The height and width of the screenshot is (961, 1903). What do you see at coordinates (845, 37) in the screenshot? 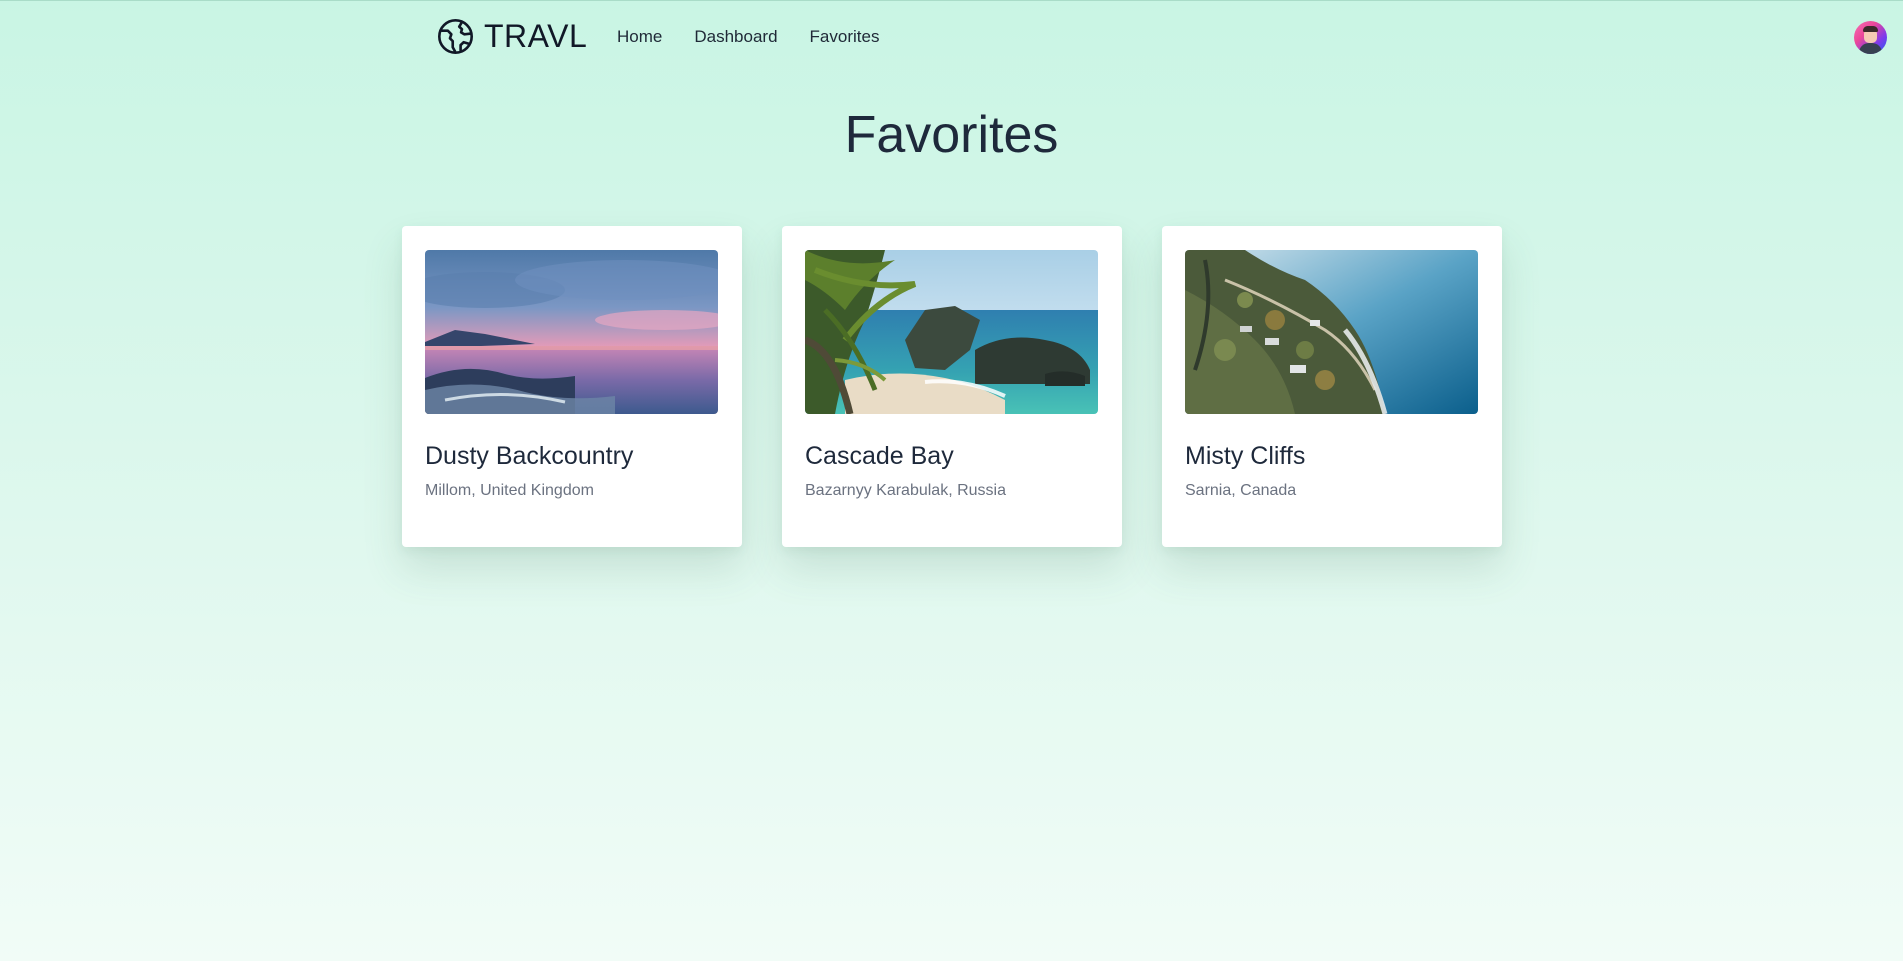
I see `nav-link-favorites: Favorites` at bounding box center [845, 37].